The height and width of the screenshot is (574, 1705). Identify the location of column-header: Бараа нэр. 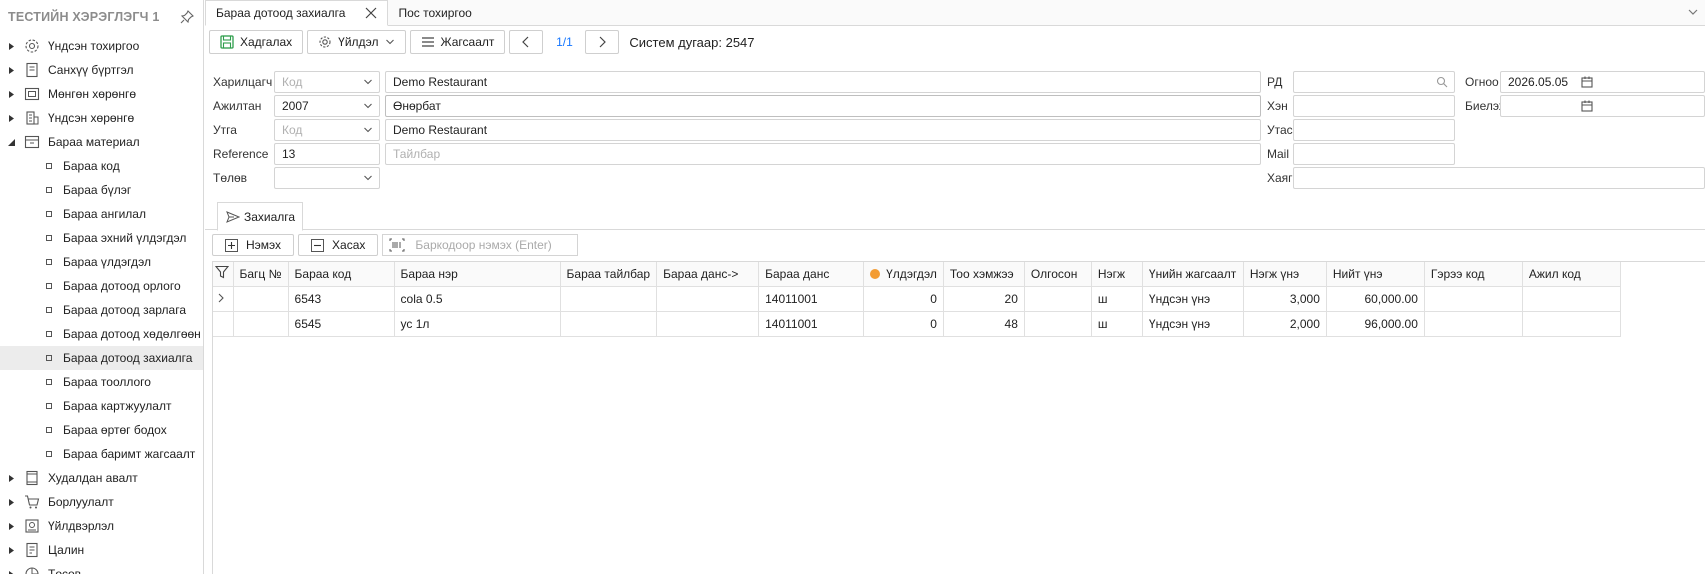
(477, 274).